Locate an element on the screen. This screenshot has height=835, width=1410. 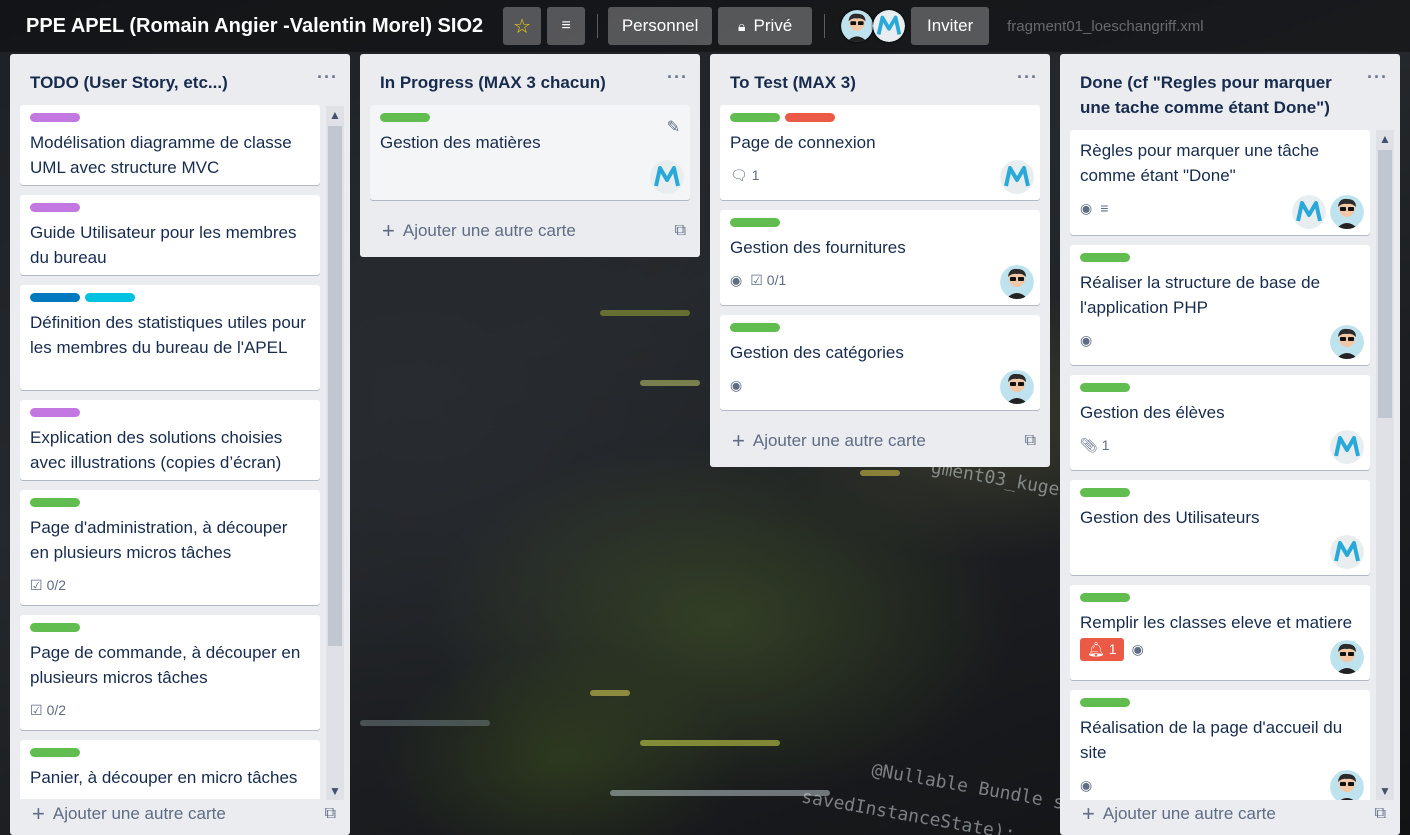
list-title: To Test (MAX 3) is located at coordinates (793, 82).